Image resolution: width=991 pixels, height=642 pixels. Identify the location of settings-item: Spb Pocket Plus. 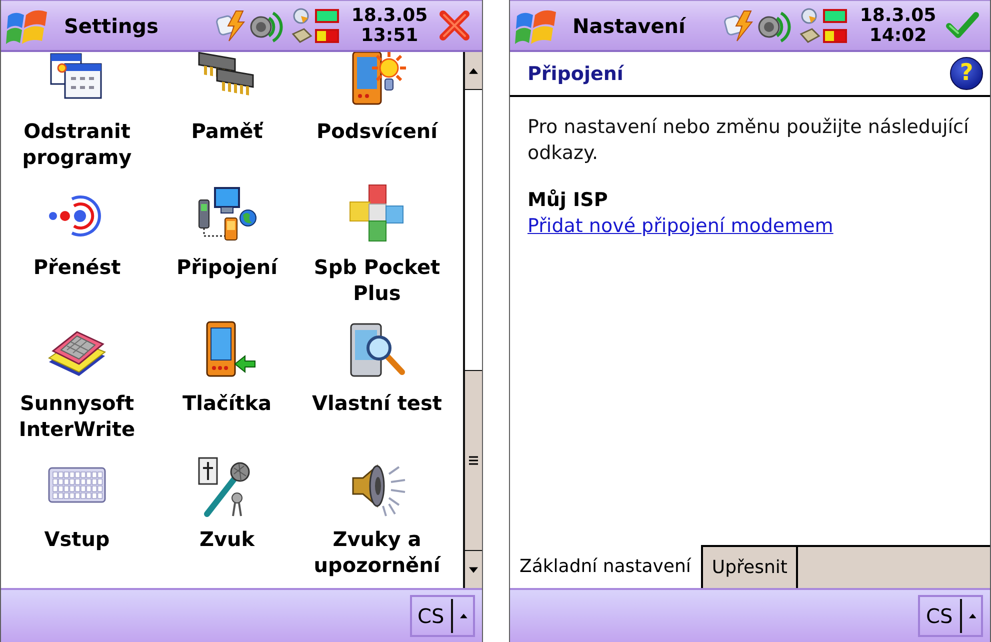
(377, 250).